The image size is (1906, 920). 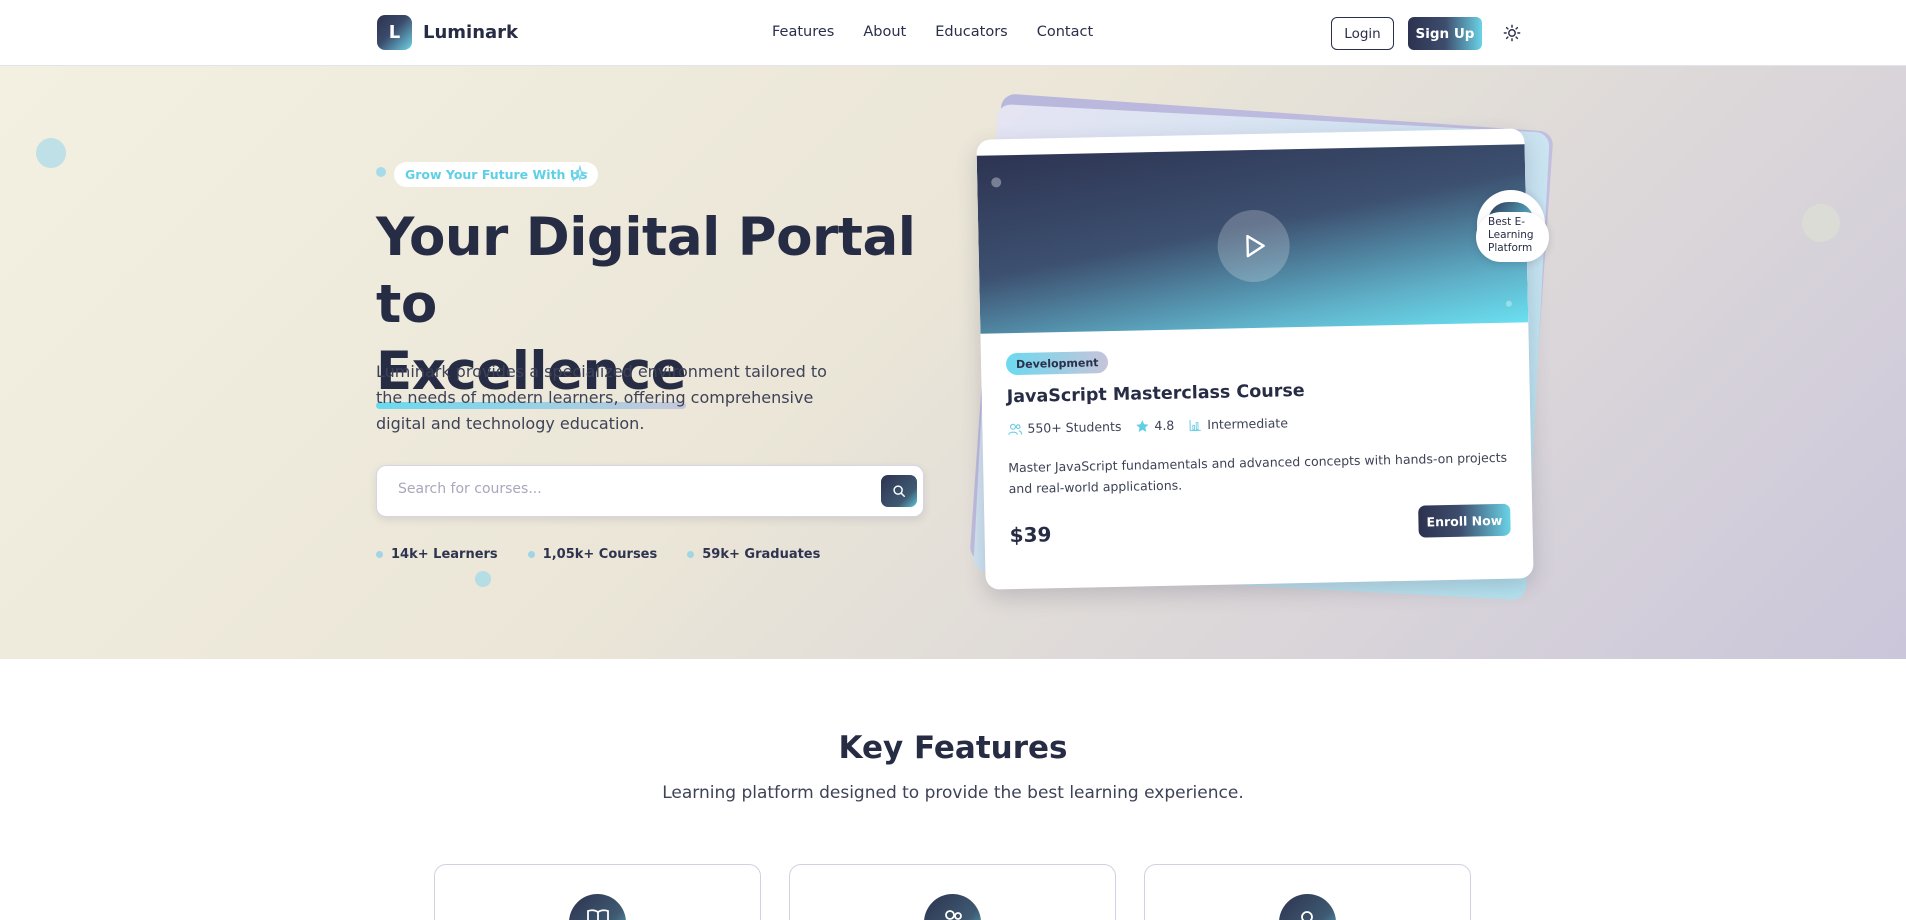 I want to click on brand: L Luminark, so click(x=447, y=32).